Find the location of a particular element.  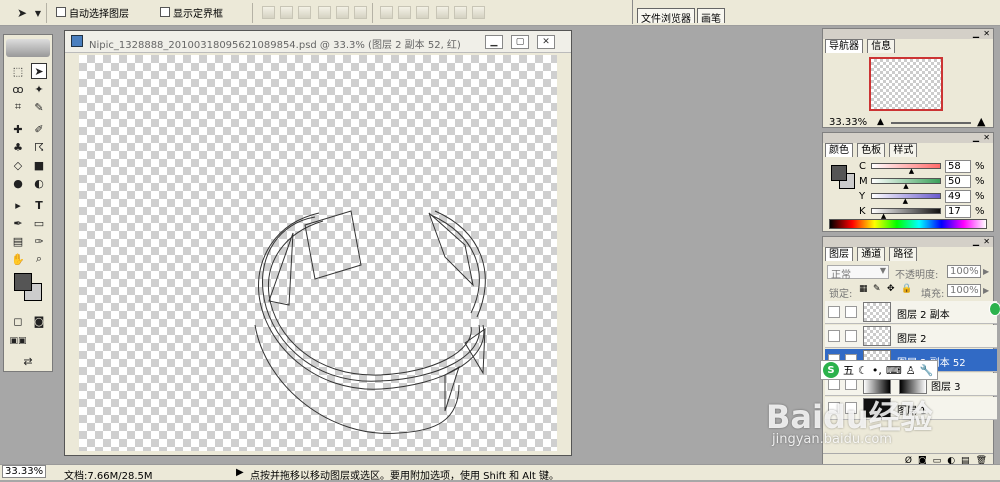

notes-tool-icon: ▤ is located at coordinates (18, 241).